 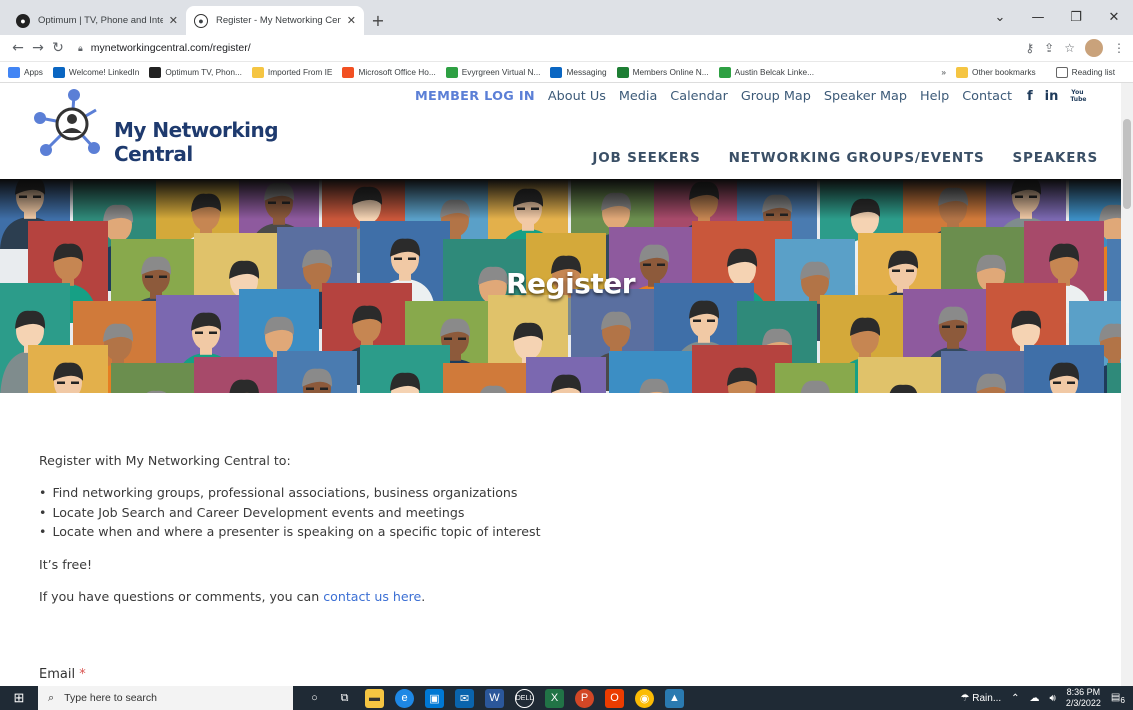 What do you see at coordinates (1085, 72) in the screenshot?
I see `reading-list: Reading list` at bounding box center [1085, 72].